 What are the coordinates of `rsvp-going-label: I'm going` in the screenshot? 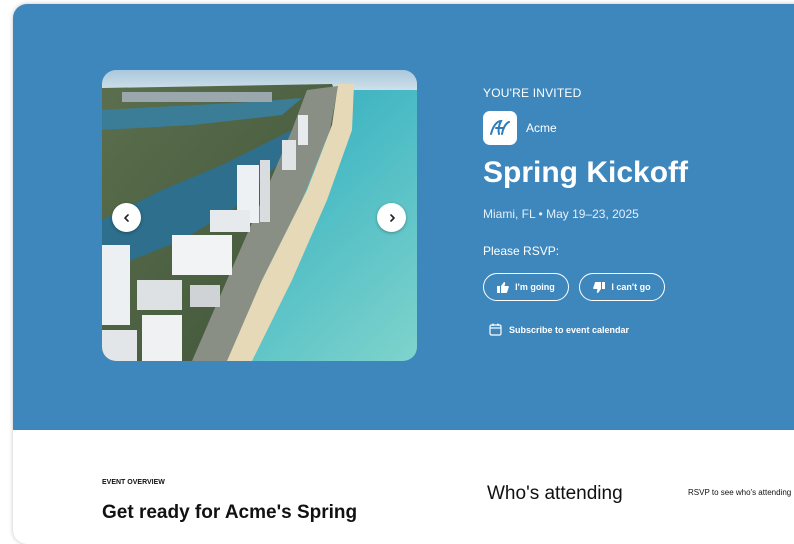 It's located at (535, 287).